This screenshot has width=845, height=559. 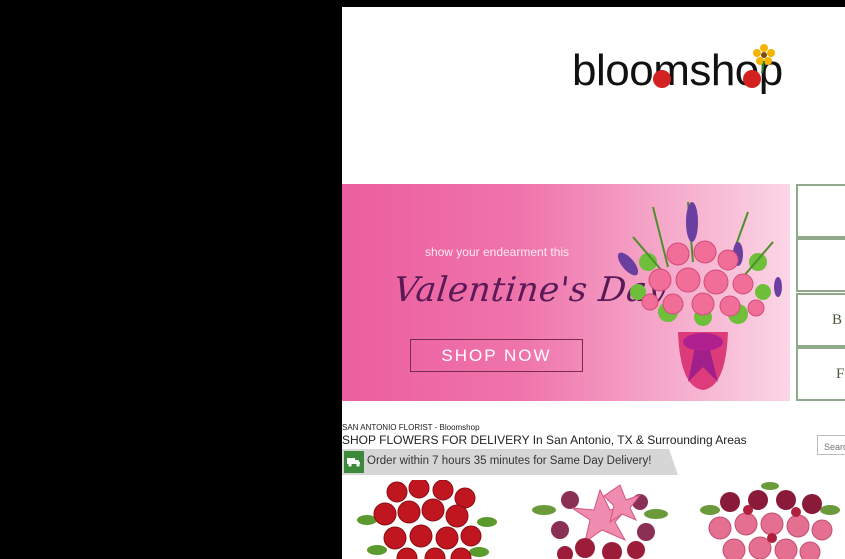 What do you see at coordinates (770, 519) in the screenshot?
I see `mixed-rose-bouquet-image` at bounding box center [770, 519].